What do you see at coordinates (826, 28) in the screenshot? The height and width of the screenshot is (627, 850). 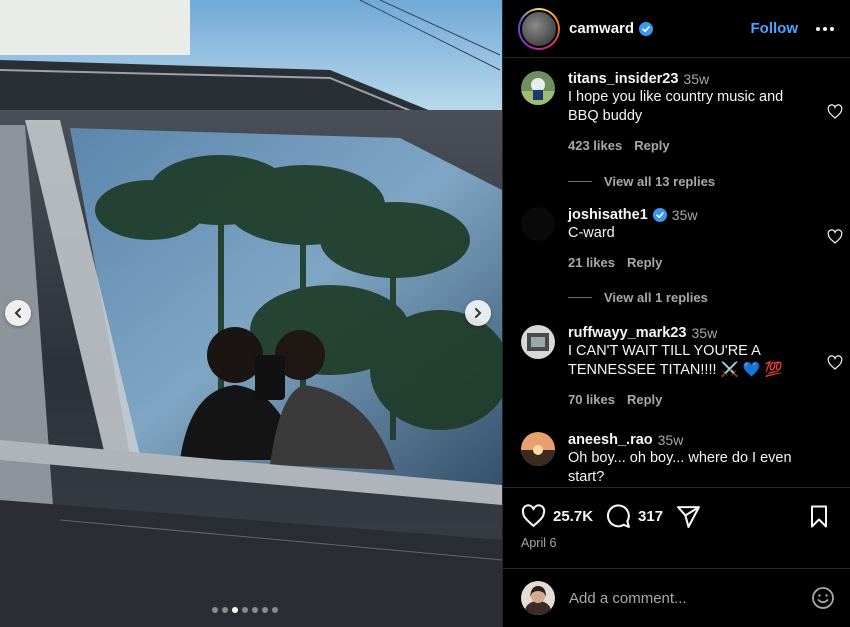 I see `more-options-icon` at bounding box center [826, 28].